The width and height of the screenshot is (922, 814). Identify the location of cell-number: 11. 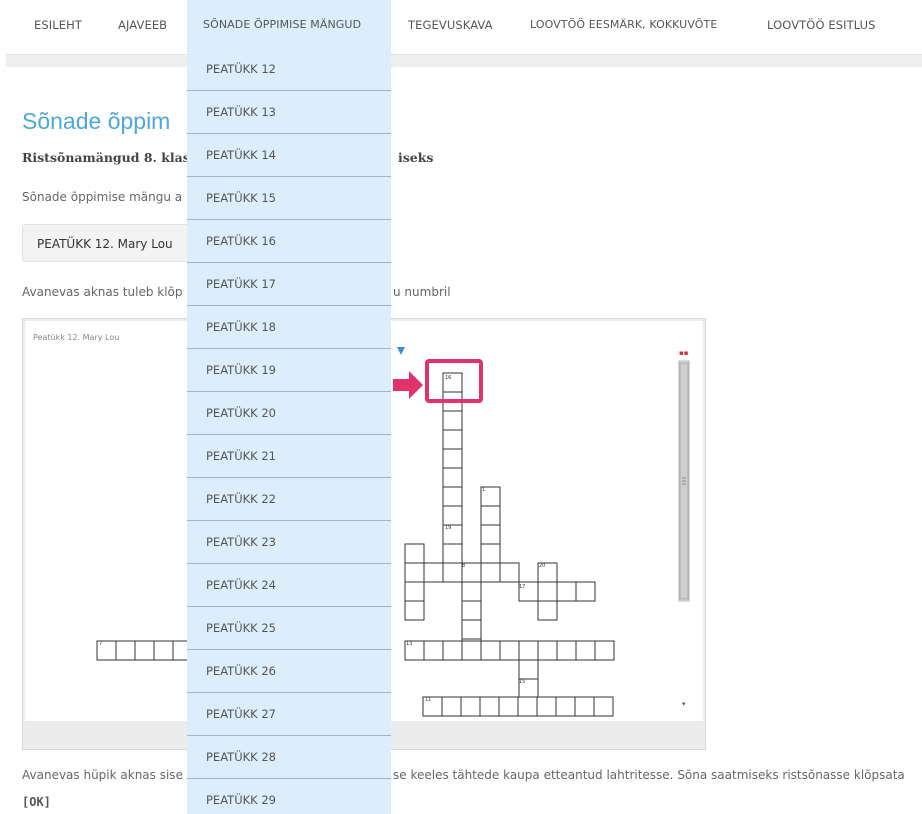
(428, 700).